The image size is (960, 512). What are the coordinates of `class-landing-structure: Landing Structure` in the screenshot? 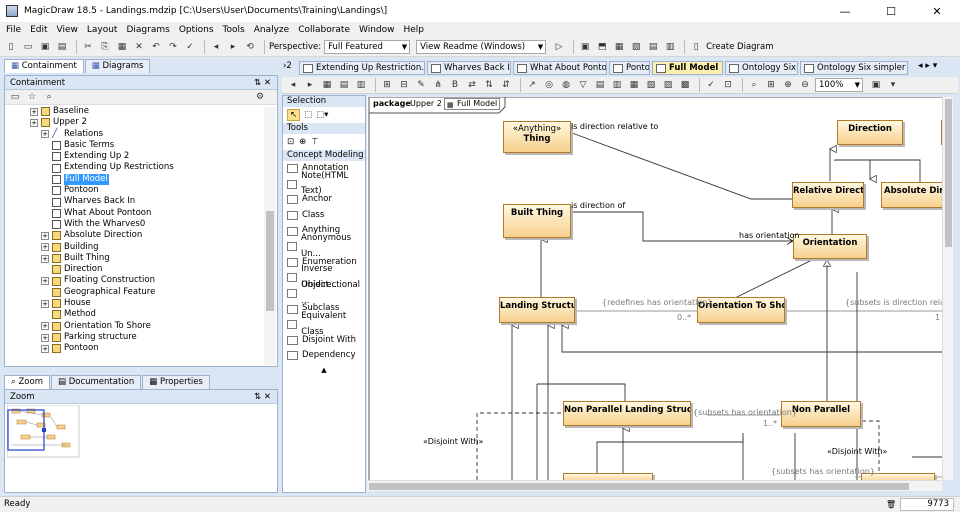 It's located at (537, 310).